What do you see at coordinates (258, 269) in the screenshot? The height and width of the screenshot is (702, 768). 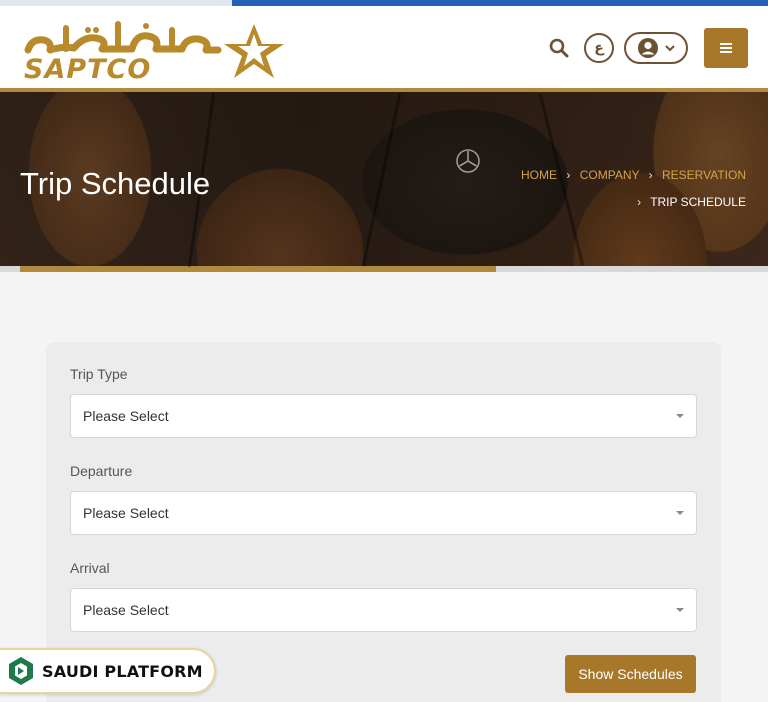 I see `hero-progress-fill` at bounding box center [258, 269].